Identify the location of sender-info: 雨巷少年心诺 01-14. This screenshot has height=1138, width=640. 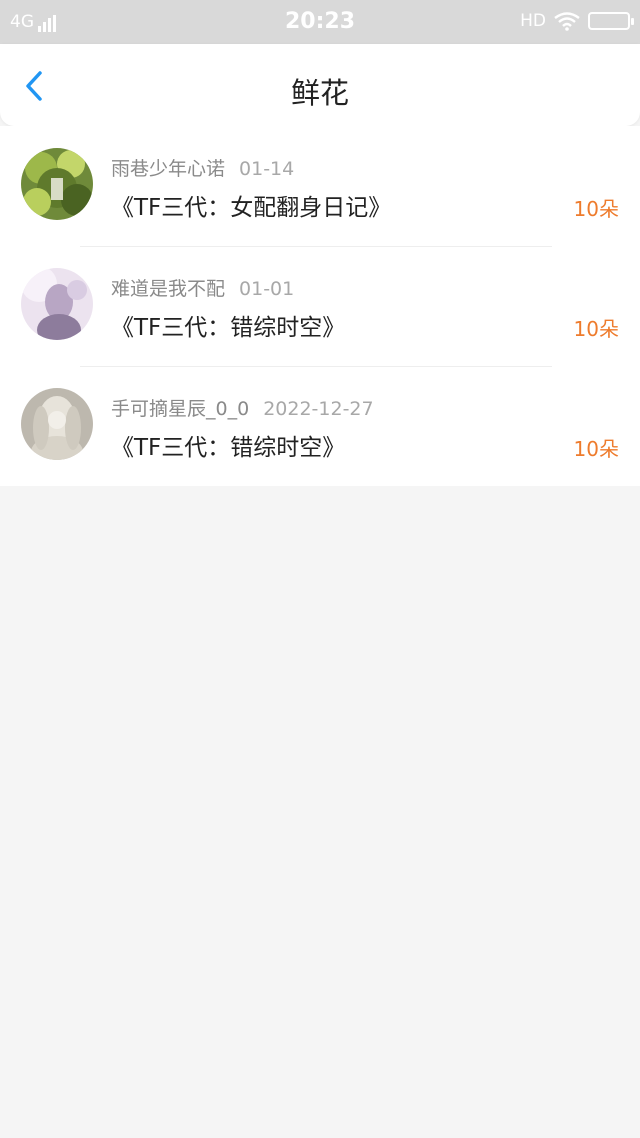
(202, 167).